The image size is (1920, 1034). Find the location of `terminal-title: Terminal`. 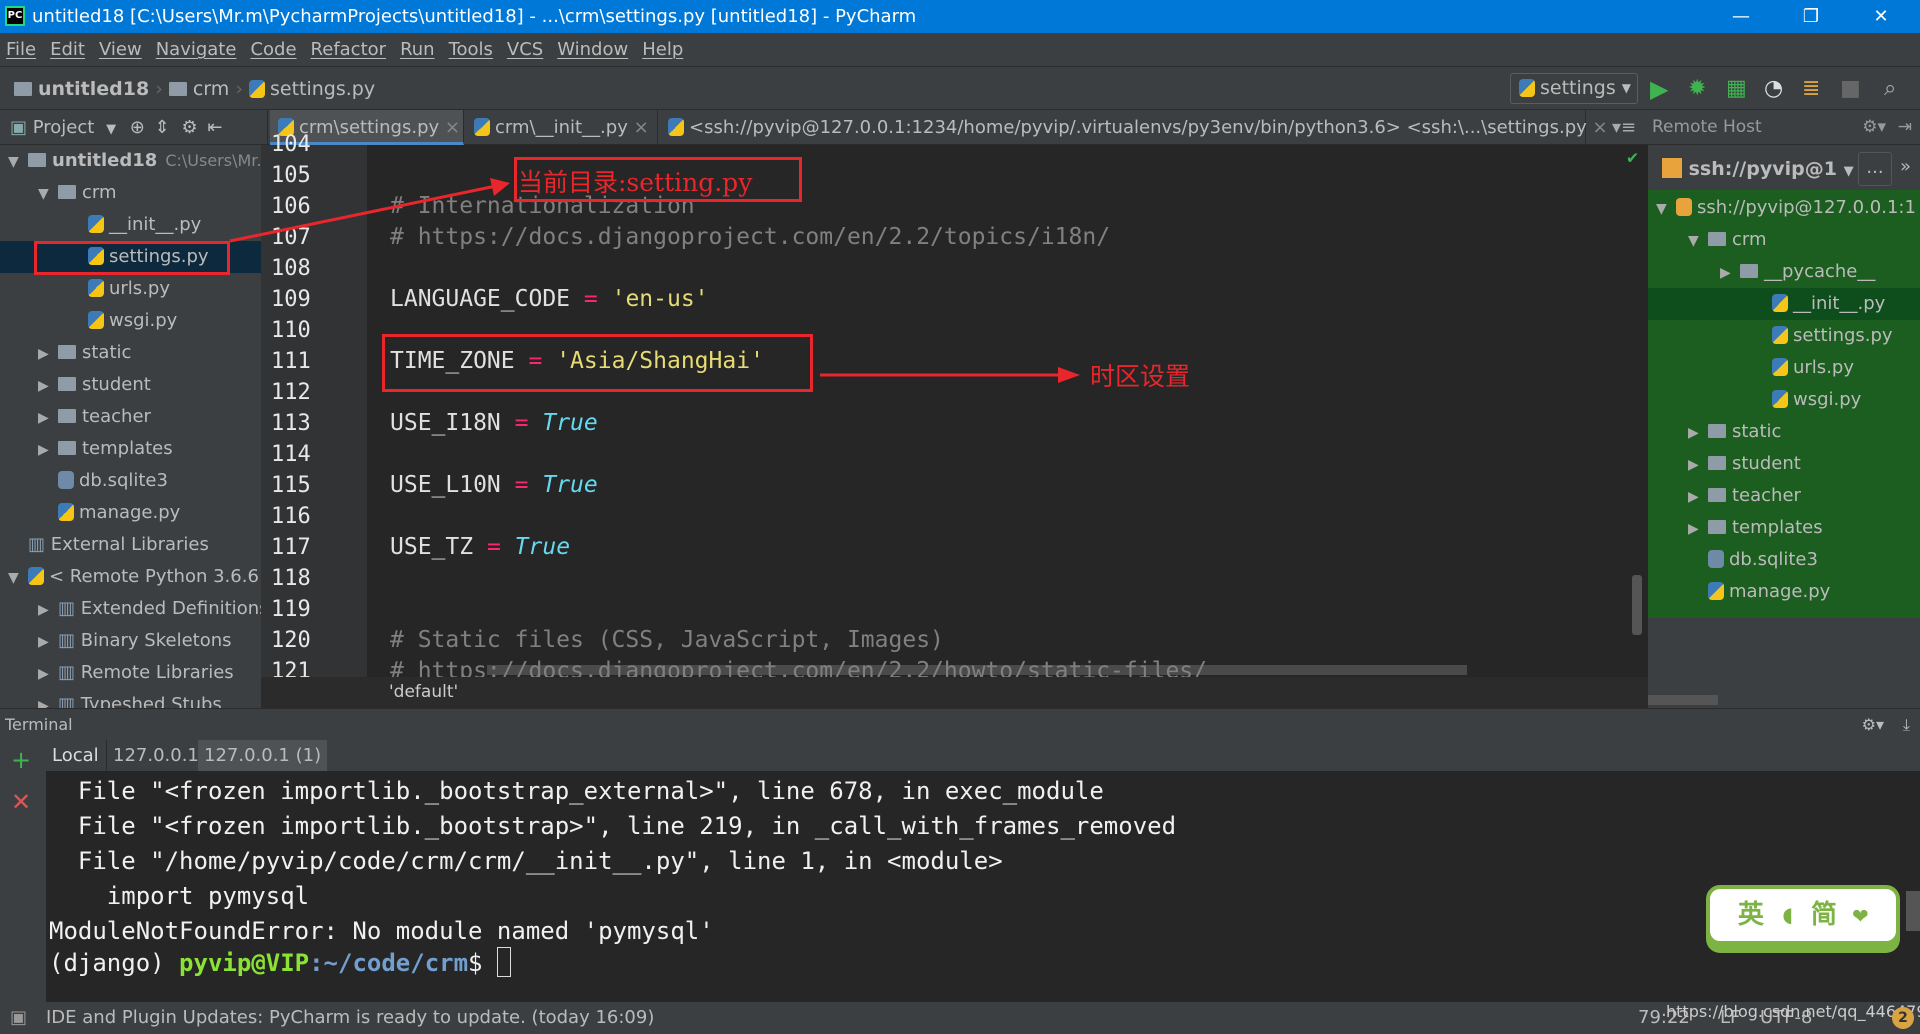

terminal-title: Terminal is located at coordinates (39, 724).